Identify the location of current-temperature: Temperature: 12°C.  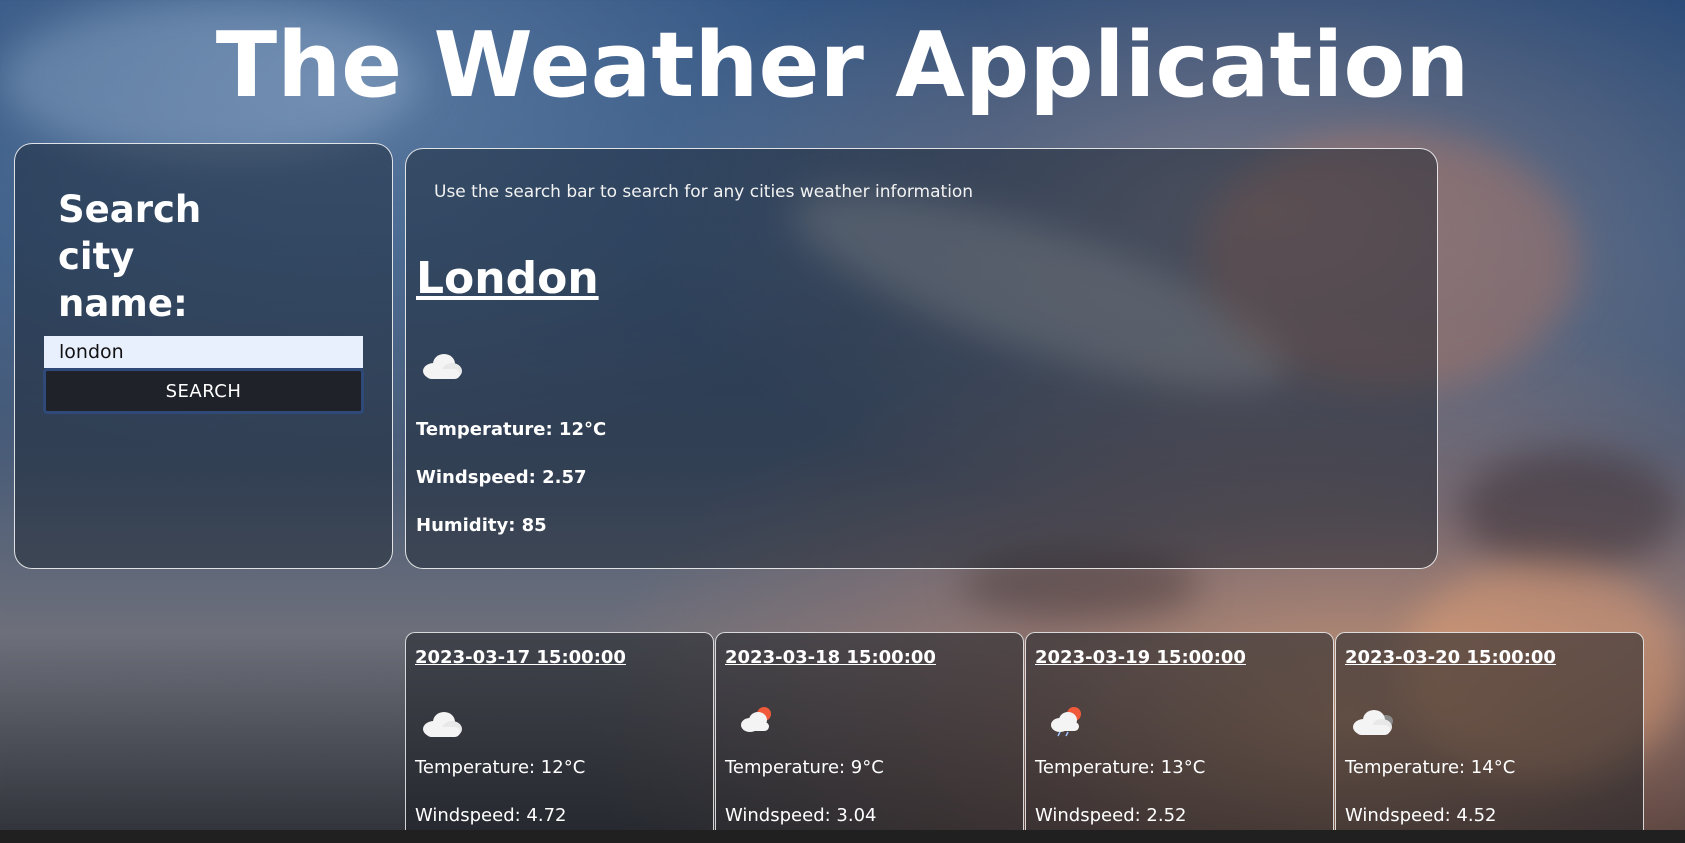
(511, 429).